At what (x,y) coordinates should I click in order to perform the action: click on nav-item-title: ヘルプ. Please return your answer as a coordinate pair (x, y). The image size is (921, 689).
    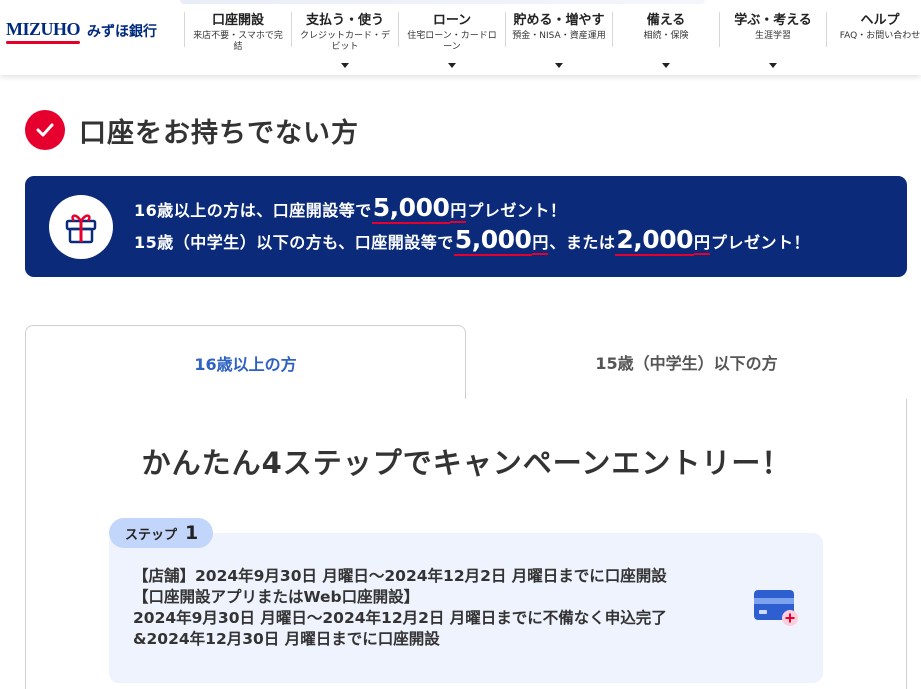
    Looking at the image, I should click on (880, 20).